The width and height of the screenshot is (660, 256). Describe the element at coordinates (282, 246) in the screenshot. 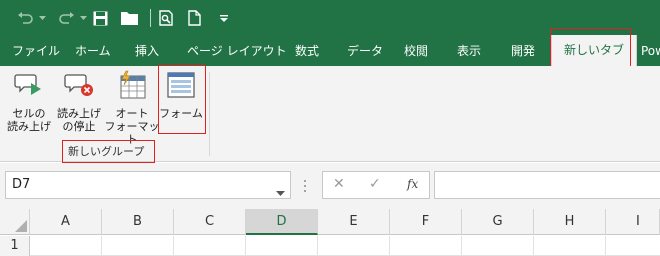

I see `cell-d1` at that location.